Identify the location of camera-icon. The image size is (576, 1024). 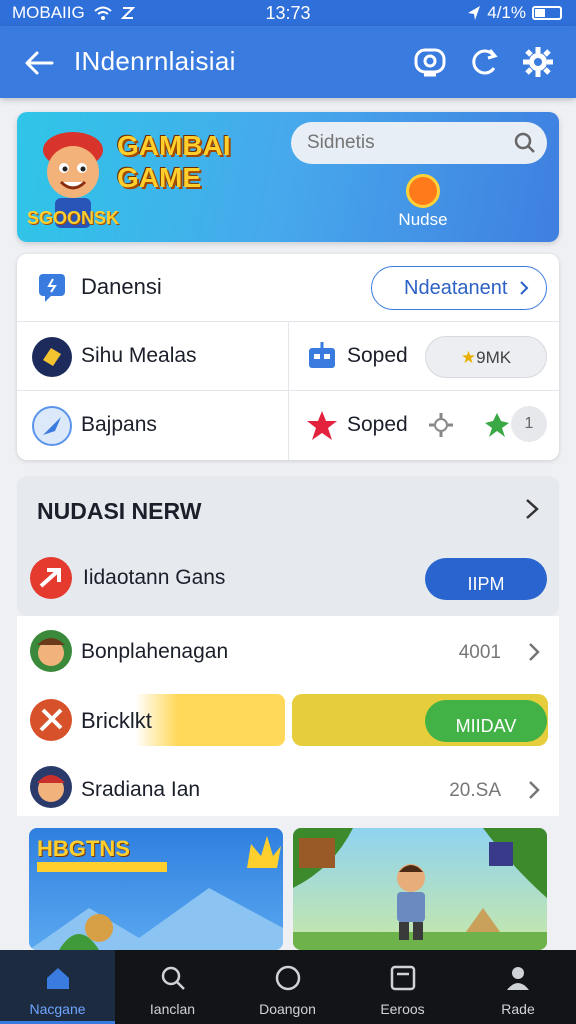
(430, 62).